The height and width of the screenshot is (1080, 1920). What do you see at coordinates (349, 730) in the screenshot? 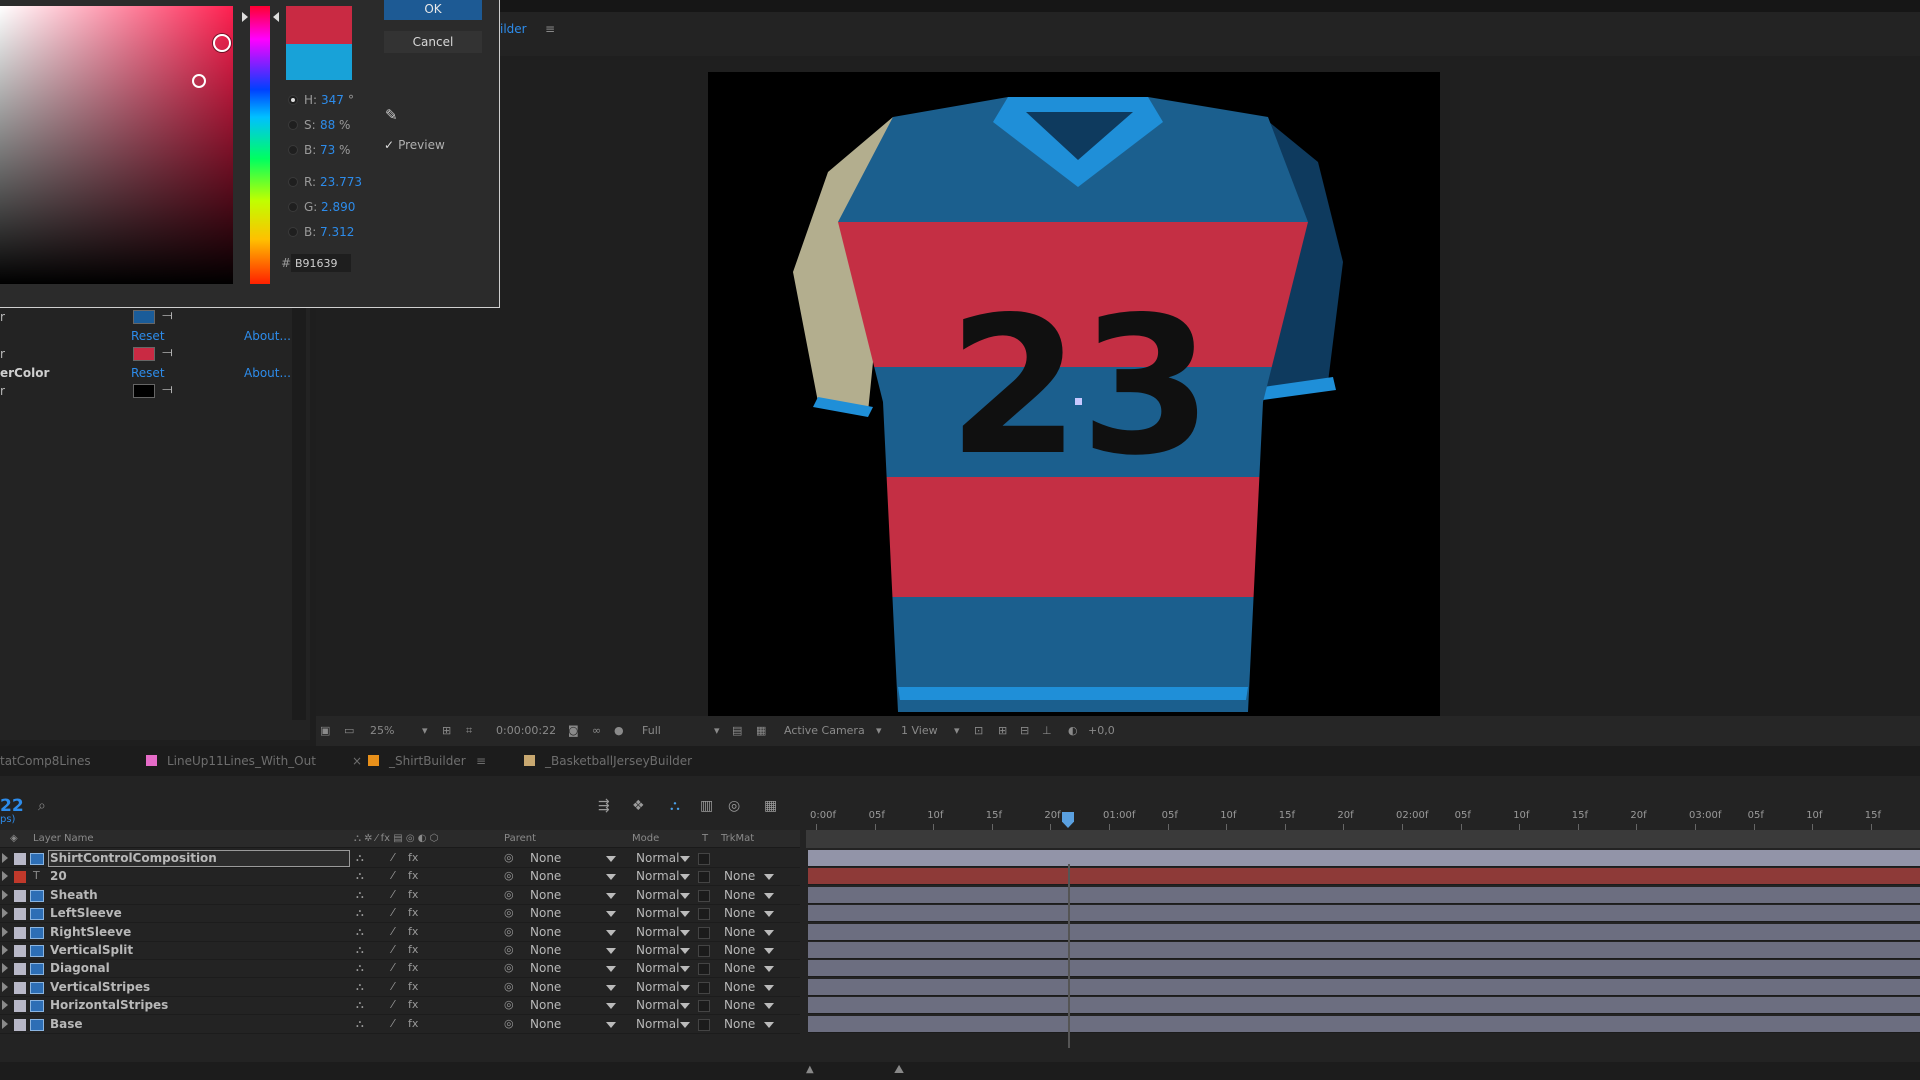
I see `display-icon: ▭` at bounding box center [349, 730].